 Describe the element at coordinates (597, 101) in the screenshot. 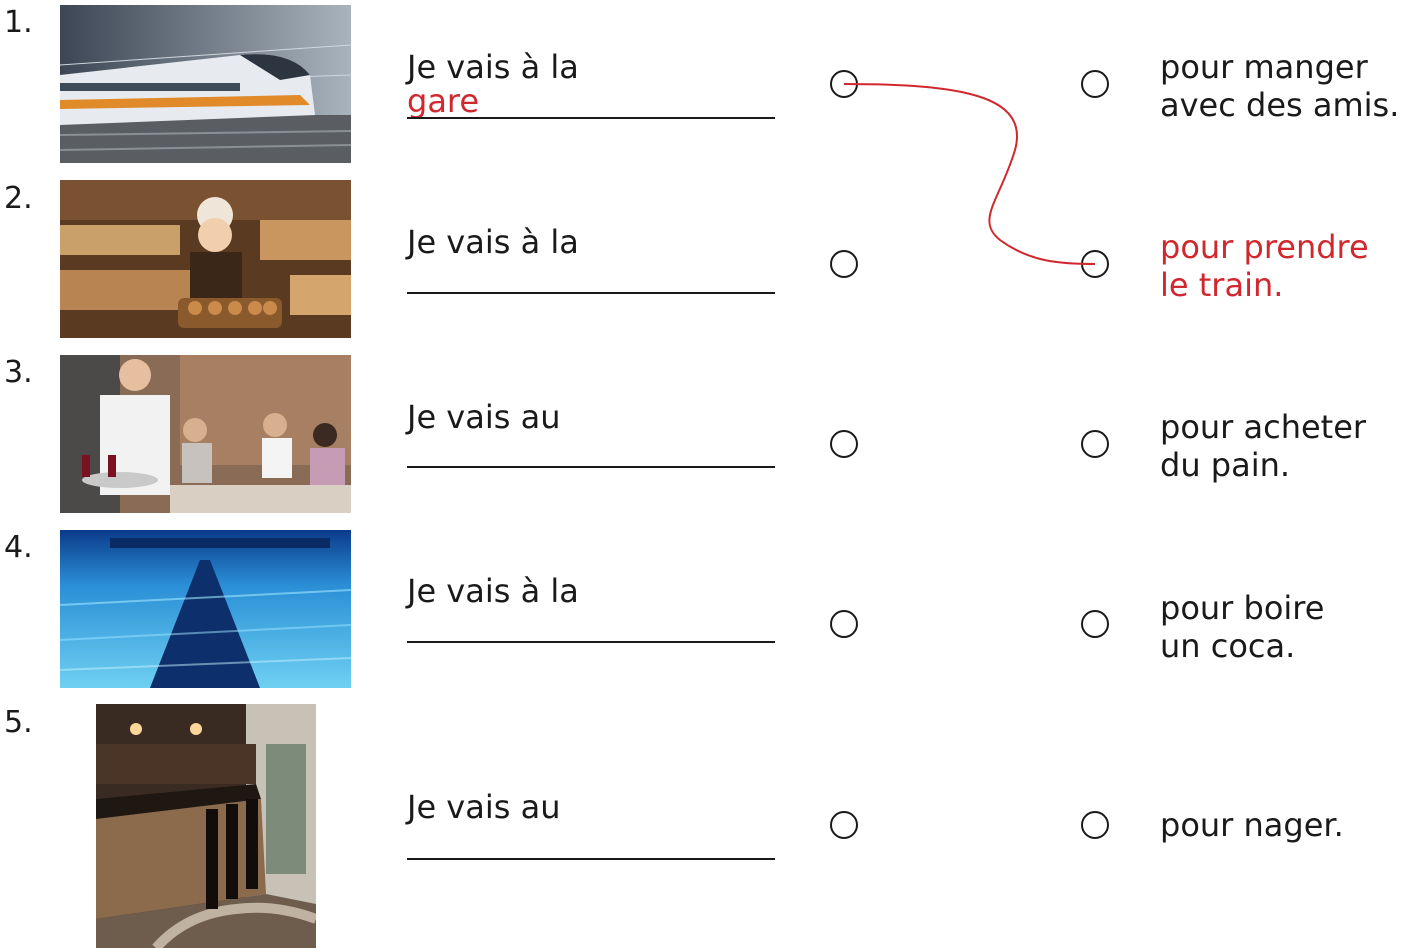

I see `answer-1: gare` at that location.